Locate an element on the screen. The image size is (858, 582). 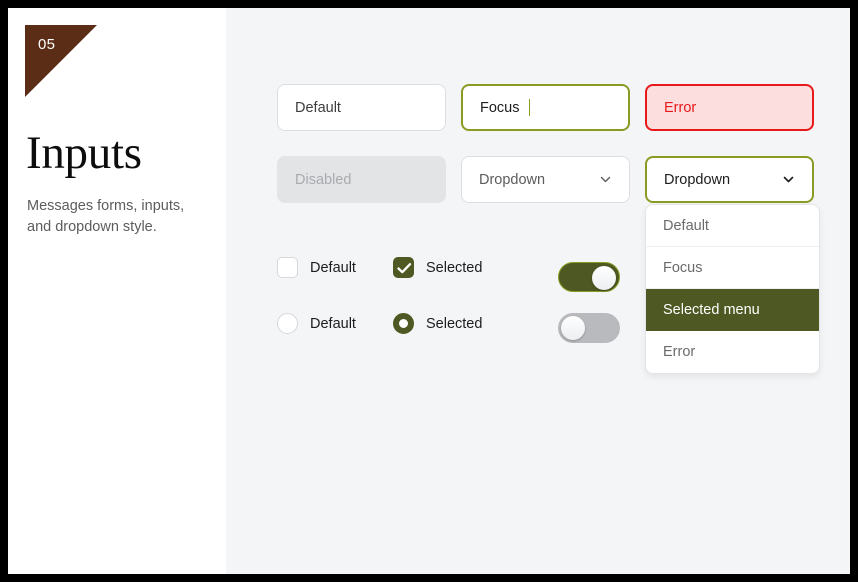
page-title: Inputs is located at coordinates (84, 153).